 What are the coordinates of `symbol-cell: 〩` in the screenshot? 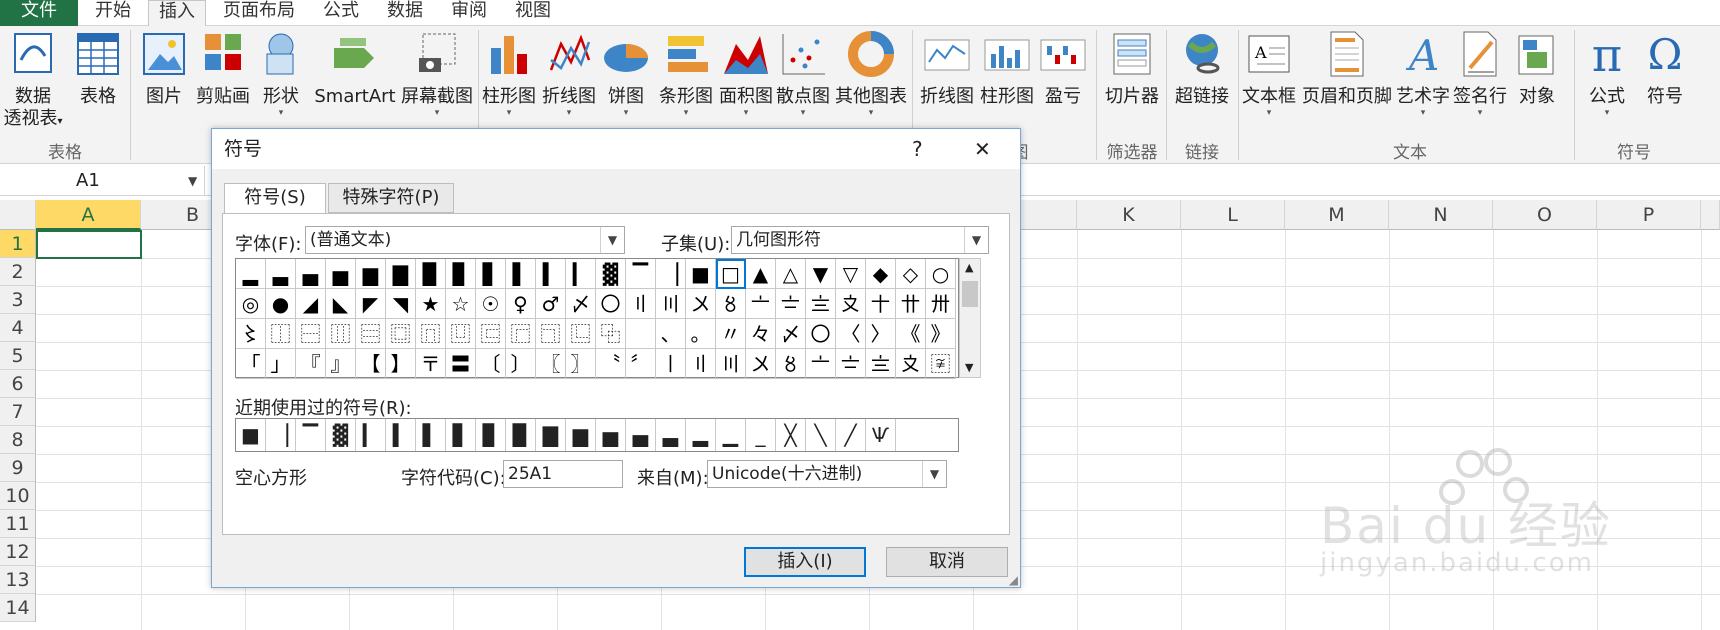 It's located at (851, 304).